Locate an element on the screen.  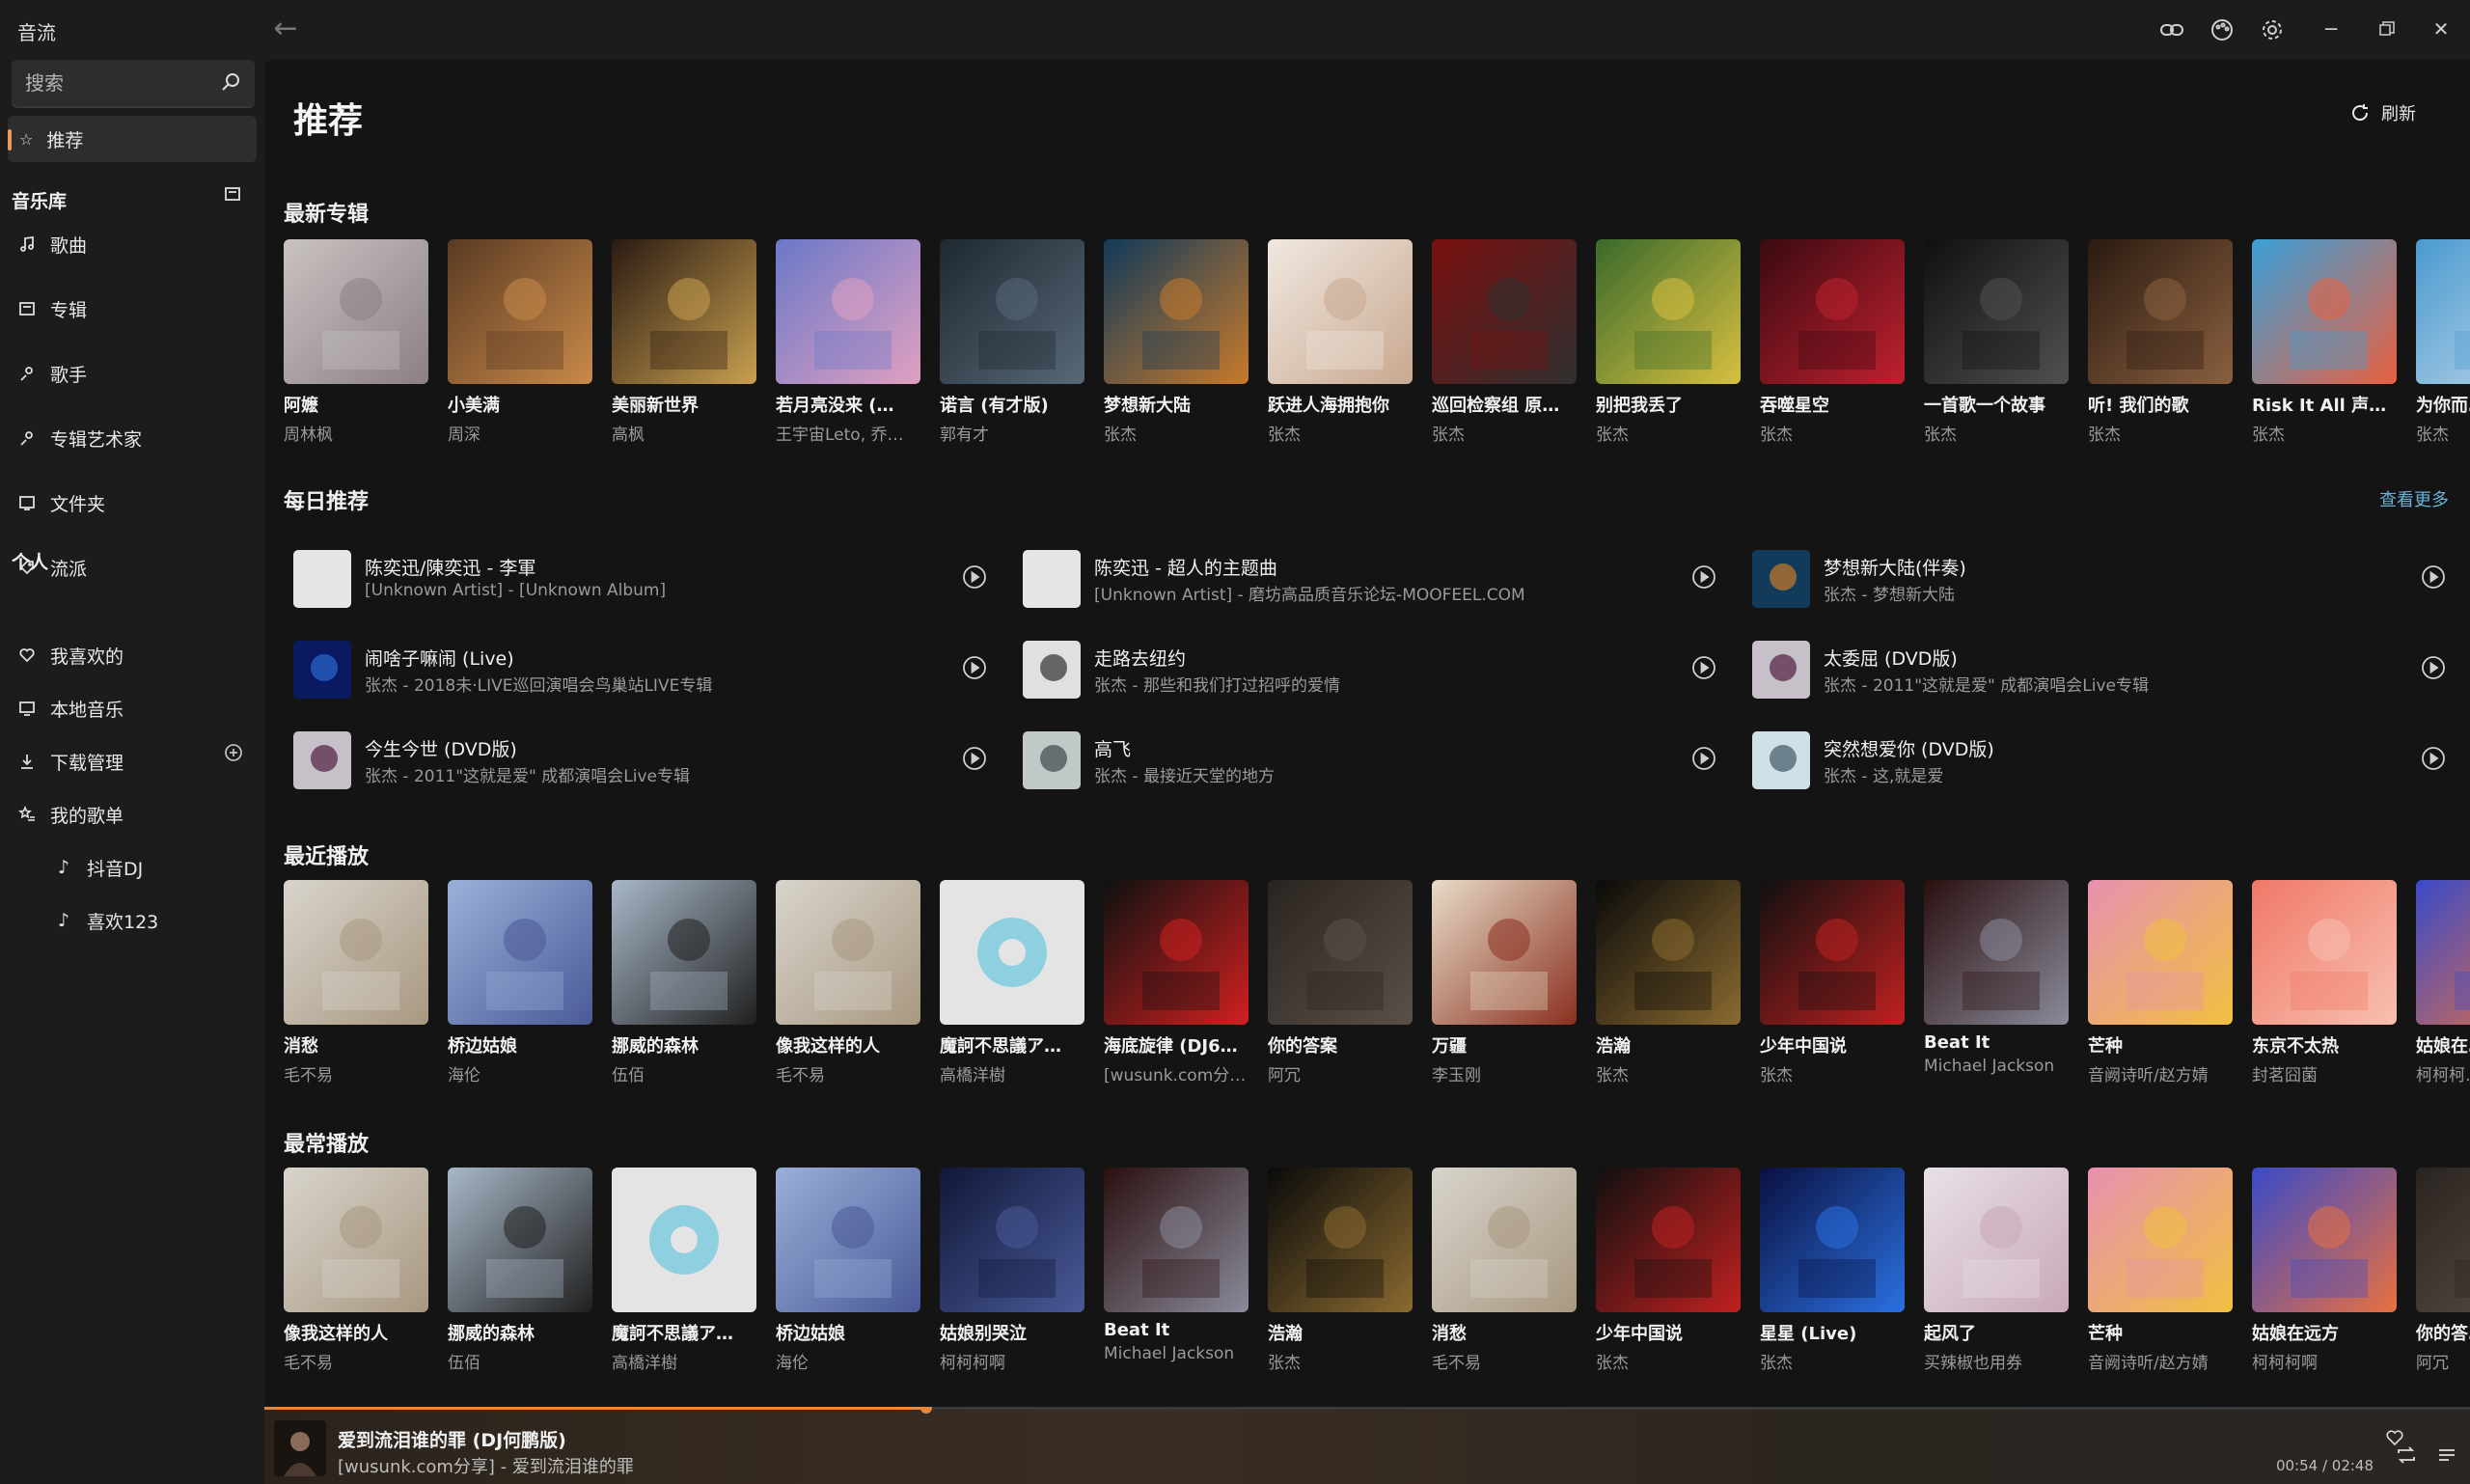
daily-song-item: 突然想爱你 (DVD版) 张杰 - 这,就是爱 is located at coordinates (2099, 758).